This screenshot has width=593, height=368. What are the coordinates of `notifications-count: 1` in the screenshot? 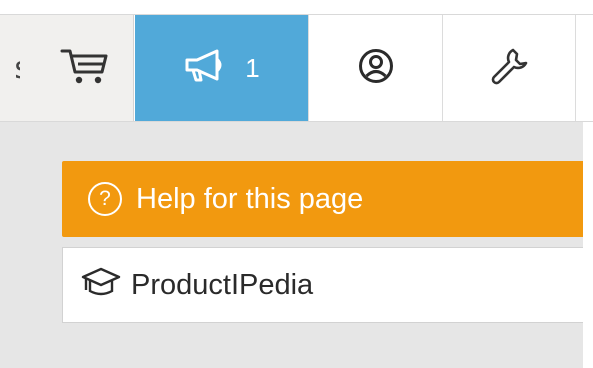 It's located at (252, 67).